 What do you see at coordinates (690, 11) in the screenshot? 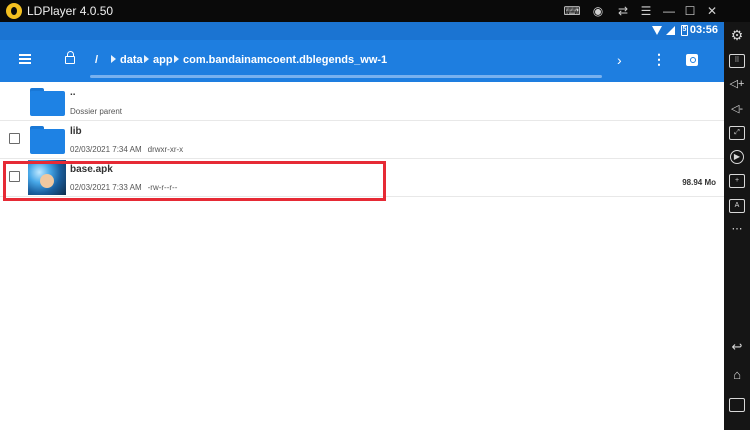
I see `maximize-icon: ☐` at bounding box center [690, 11].